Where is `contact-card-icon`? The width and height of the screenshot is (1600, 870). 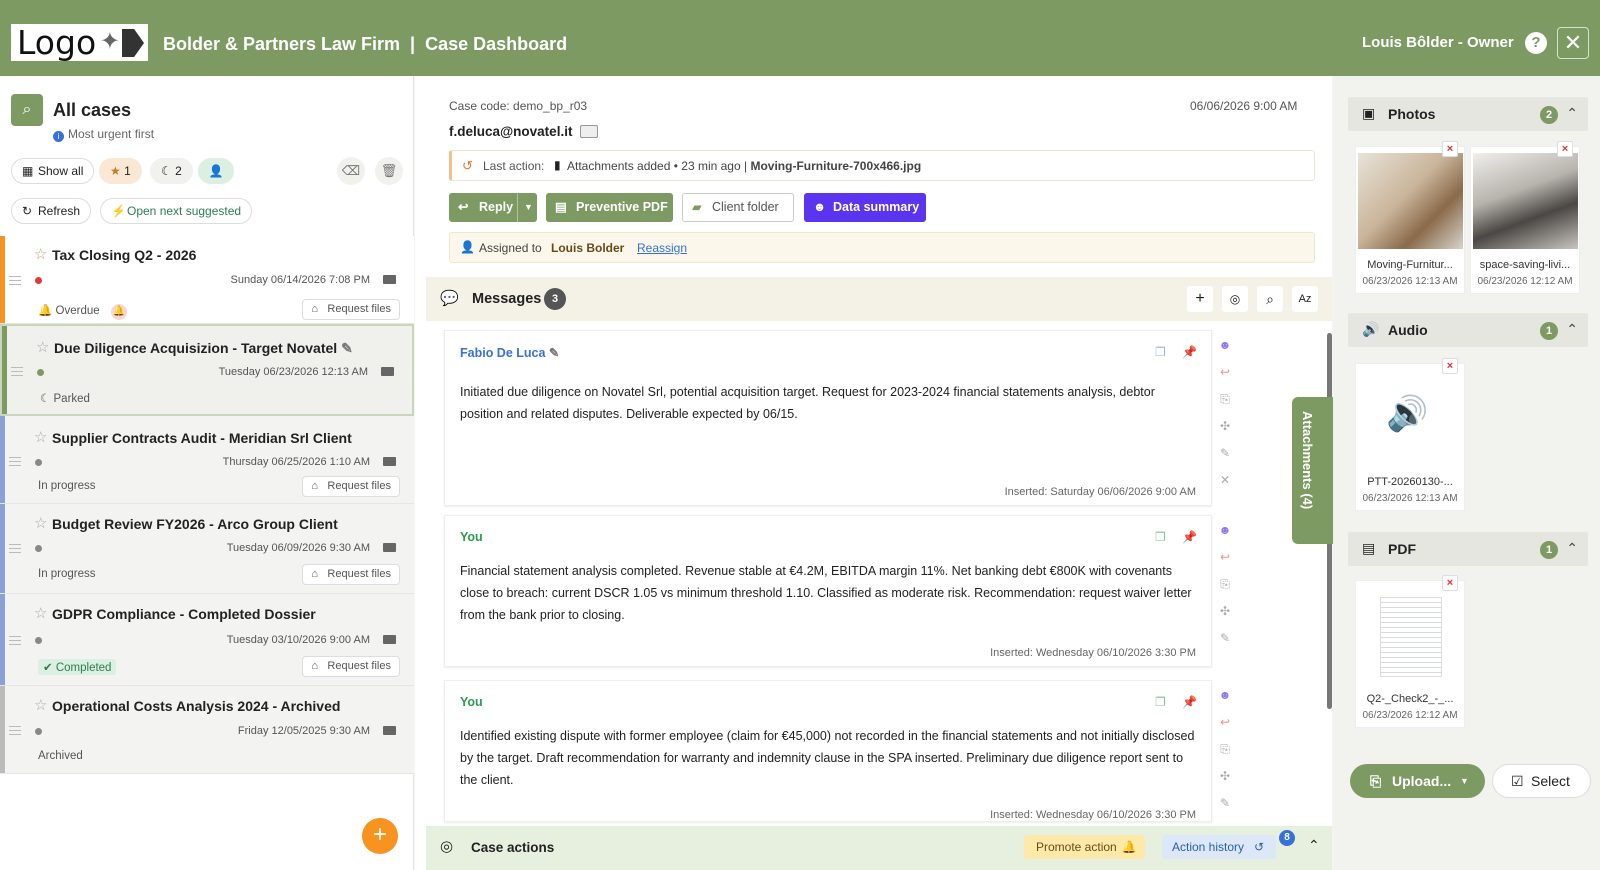
contact-card-icon is located at coordinates (589, 131).